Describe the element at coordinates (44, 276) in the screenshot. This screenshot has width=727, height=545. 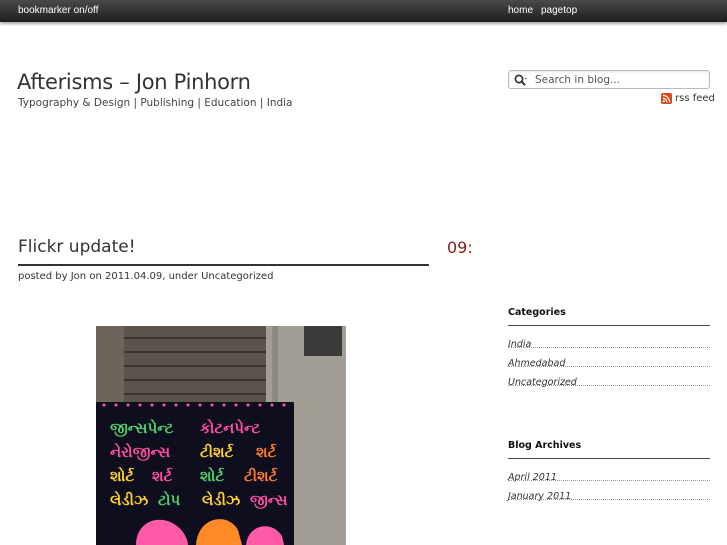
I see `post-meta-prefix: posted by` at that location.